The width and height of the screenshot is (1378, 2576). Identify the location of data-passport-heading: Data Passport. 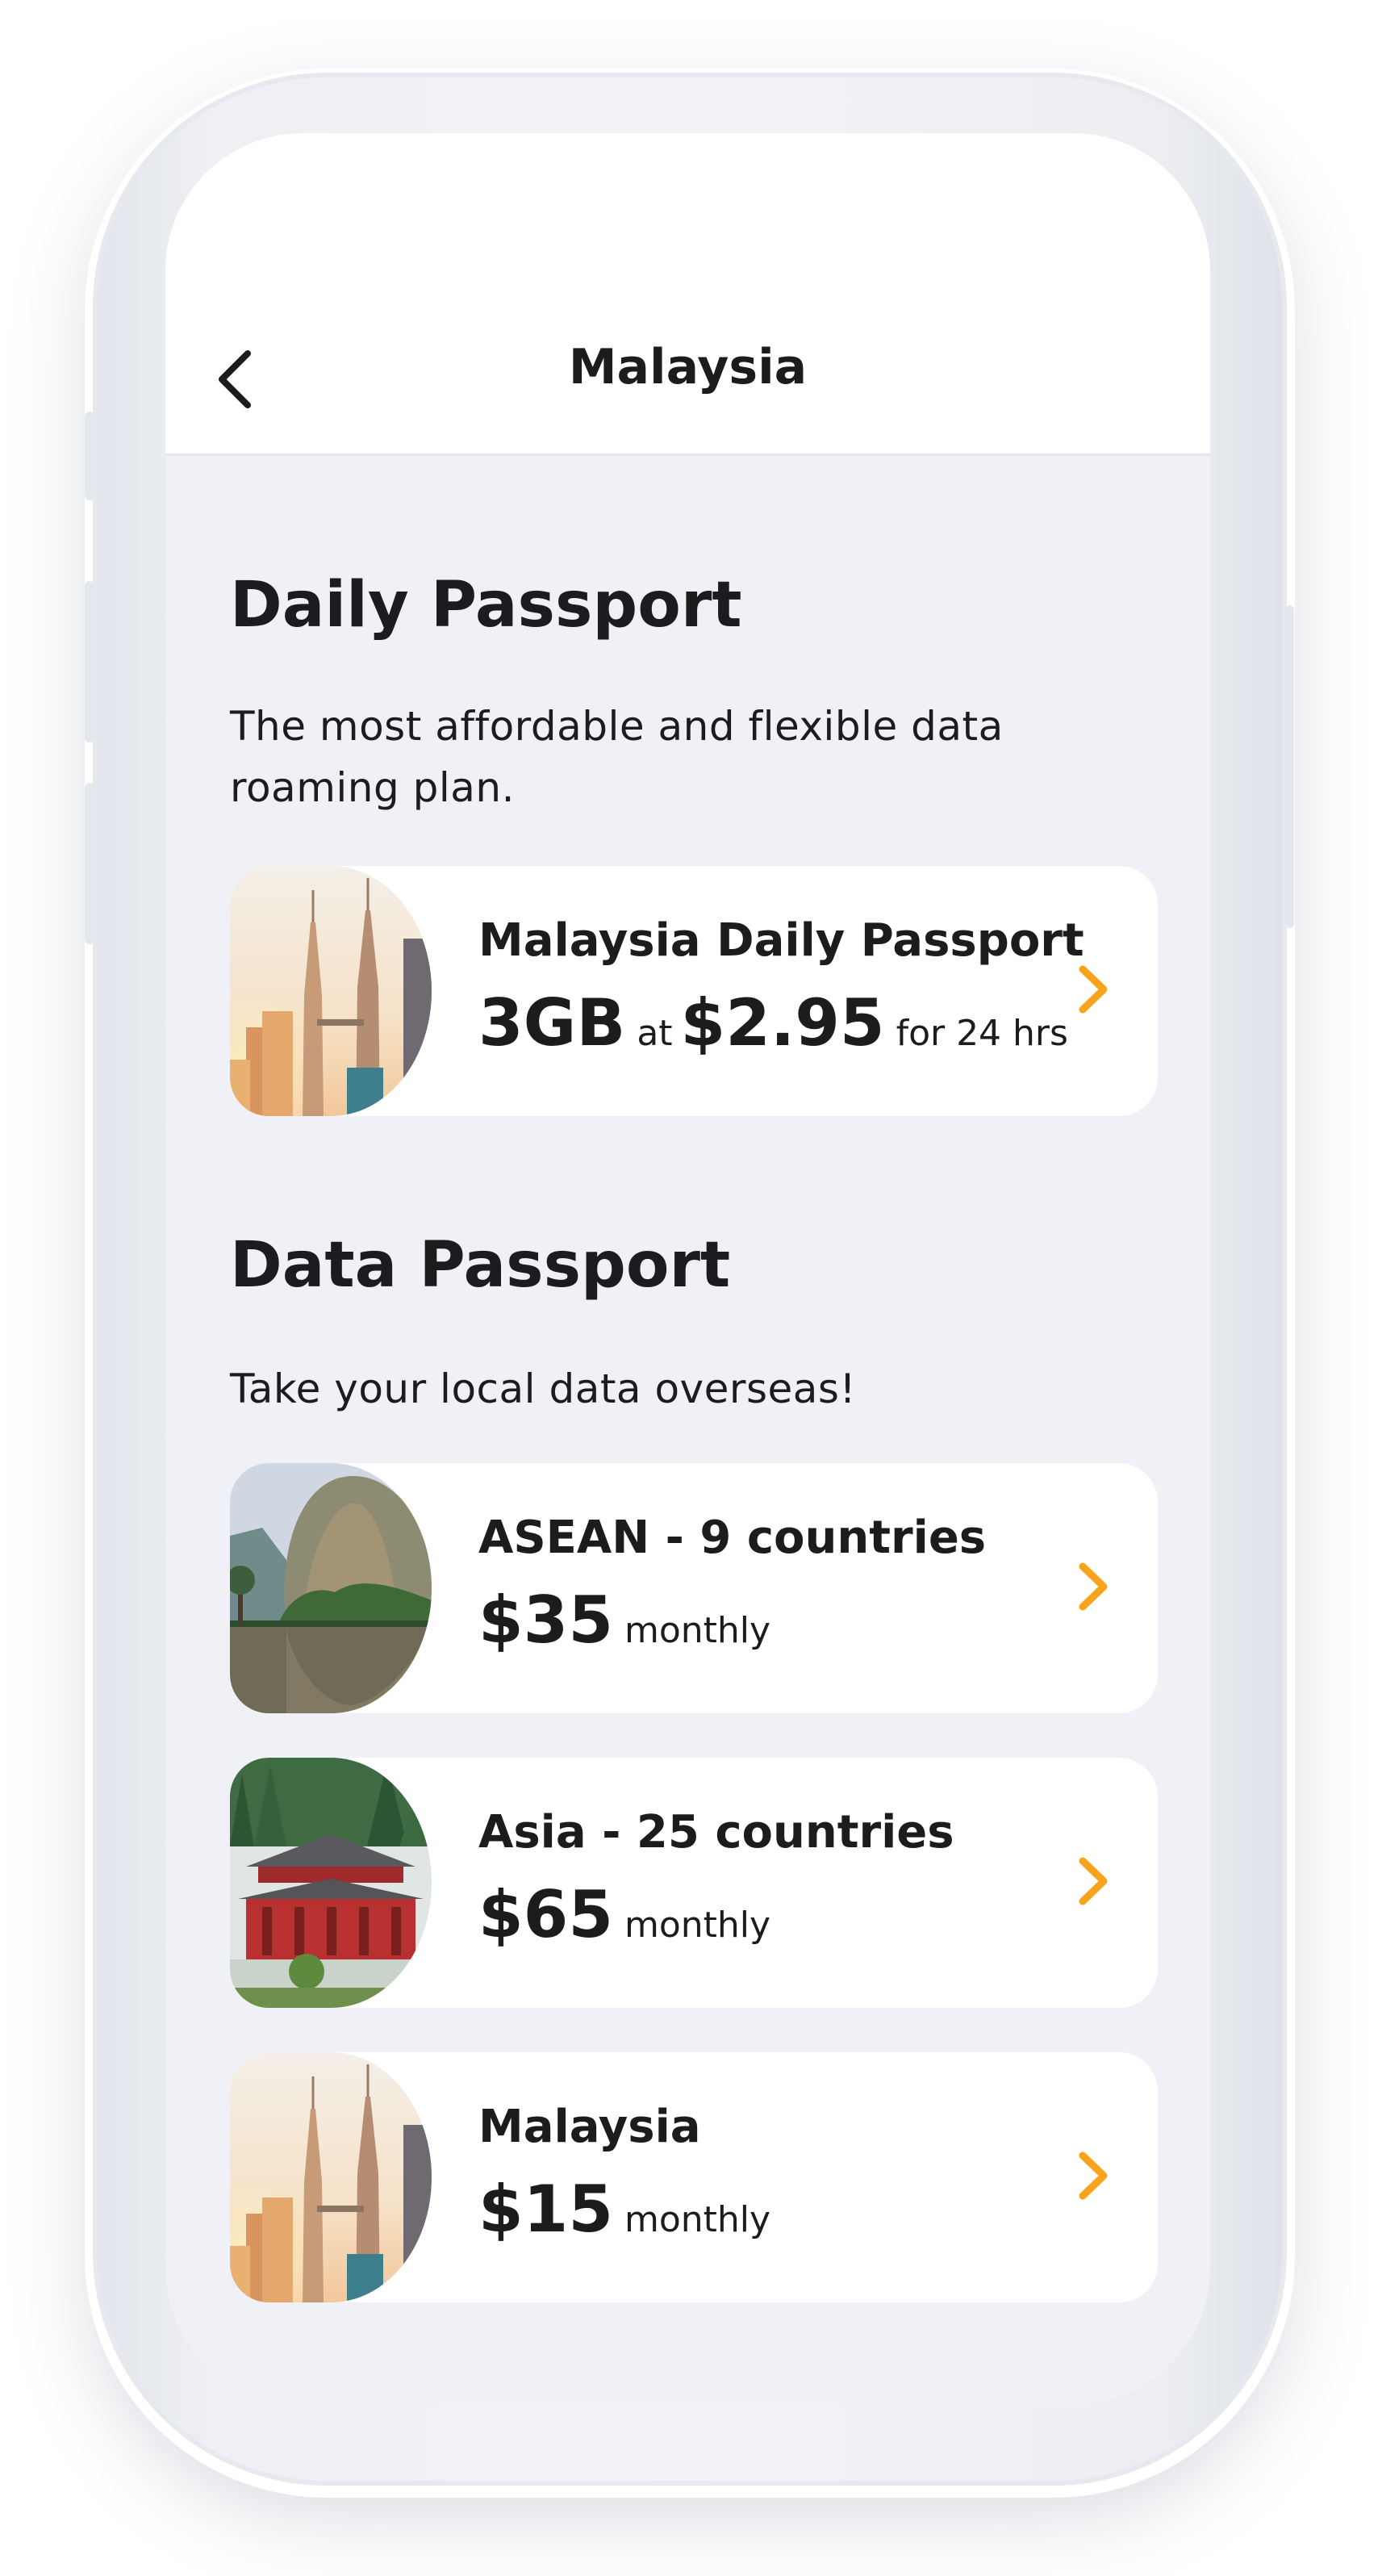
(481, 1265).